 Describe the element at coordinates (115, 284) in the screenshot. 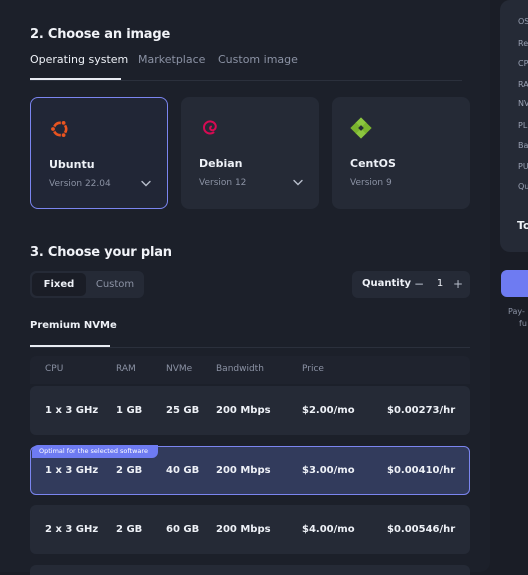

I see `plan-type-custom-button: Custom` at that location.